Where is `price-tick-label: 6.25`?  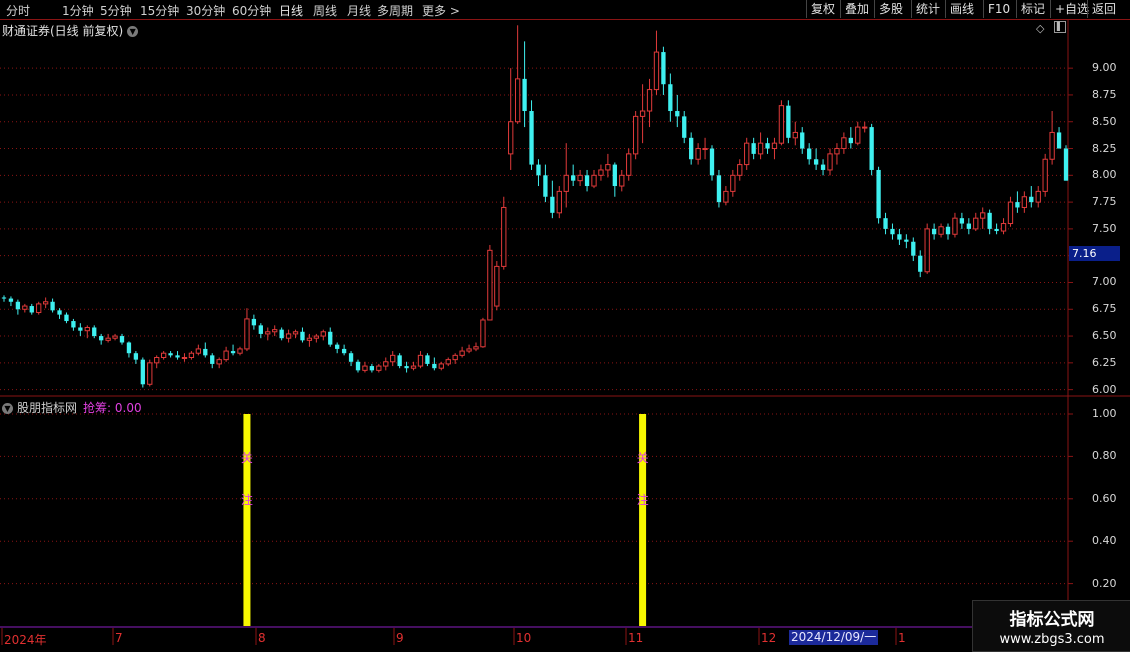 price-tick-label: 6.25 is located at coordinates (1104, 362).